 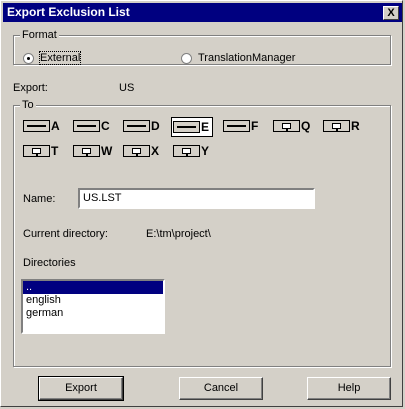 I want to click on name-label: Name:, so click(x=39, y=199).